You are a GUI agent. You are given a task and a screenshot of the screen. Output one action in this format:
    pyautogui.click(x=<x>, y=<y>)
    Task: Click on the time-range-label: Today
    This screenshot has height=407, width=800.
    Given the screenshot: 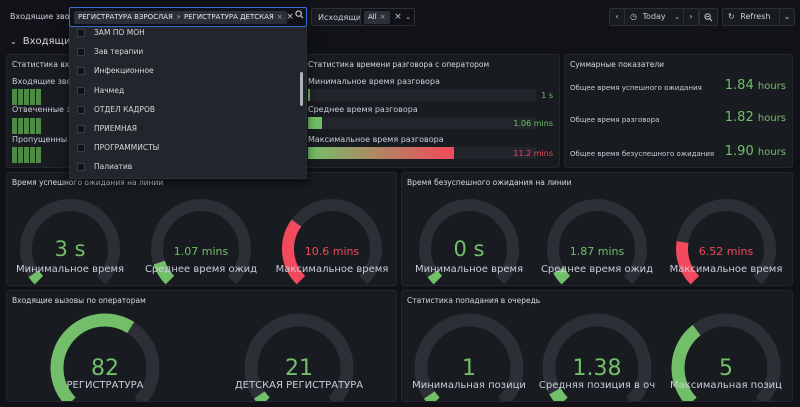 What is the action you would take?
    pyautogui.click(x=654, y=16)
    